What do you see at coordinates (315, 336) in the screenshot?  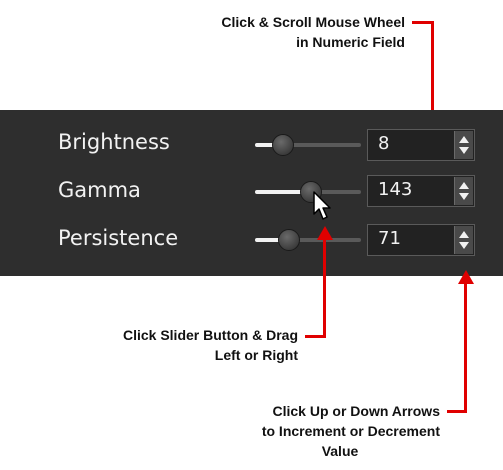 I see `leader-slider-horizontal` at bounding box center [315, 336].